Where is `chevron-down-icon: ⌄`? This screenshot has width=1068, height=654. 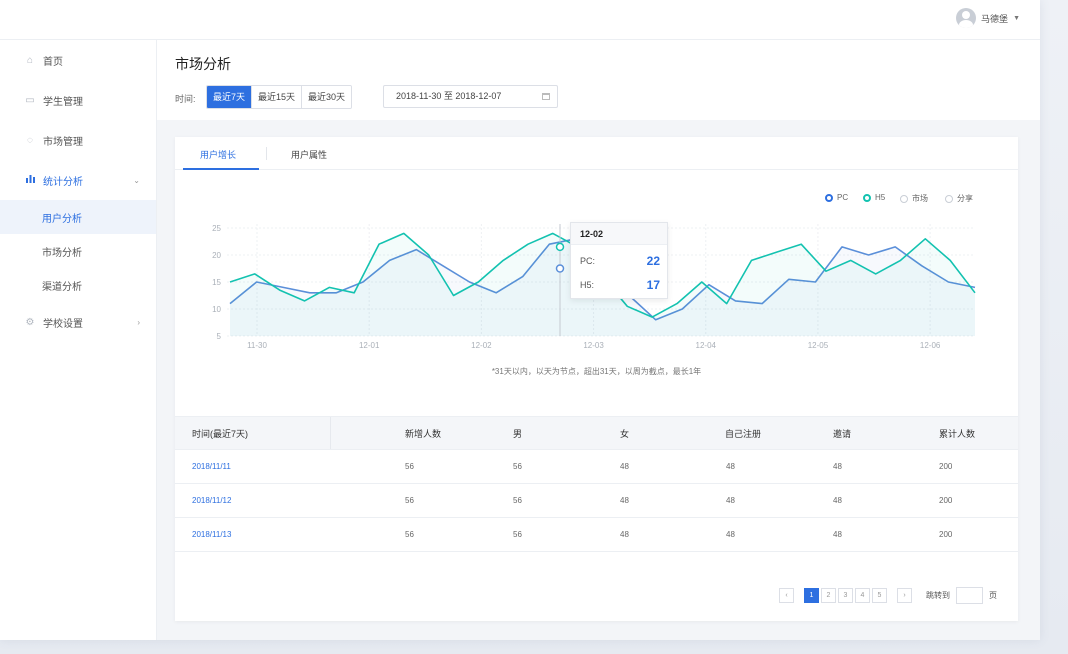
chevron-down-icon: ⌄ is located at coordinates (136, 180).